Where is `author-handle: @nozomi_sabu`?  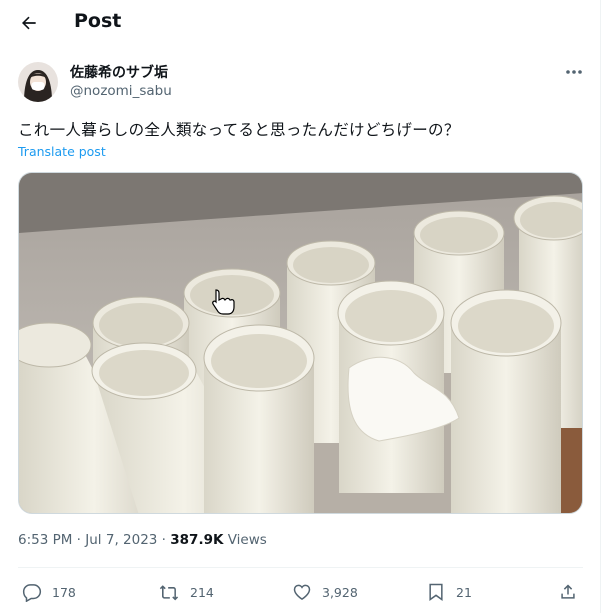 author-handle: @nozomi_sabu is located at coordinates (121, 91).